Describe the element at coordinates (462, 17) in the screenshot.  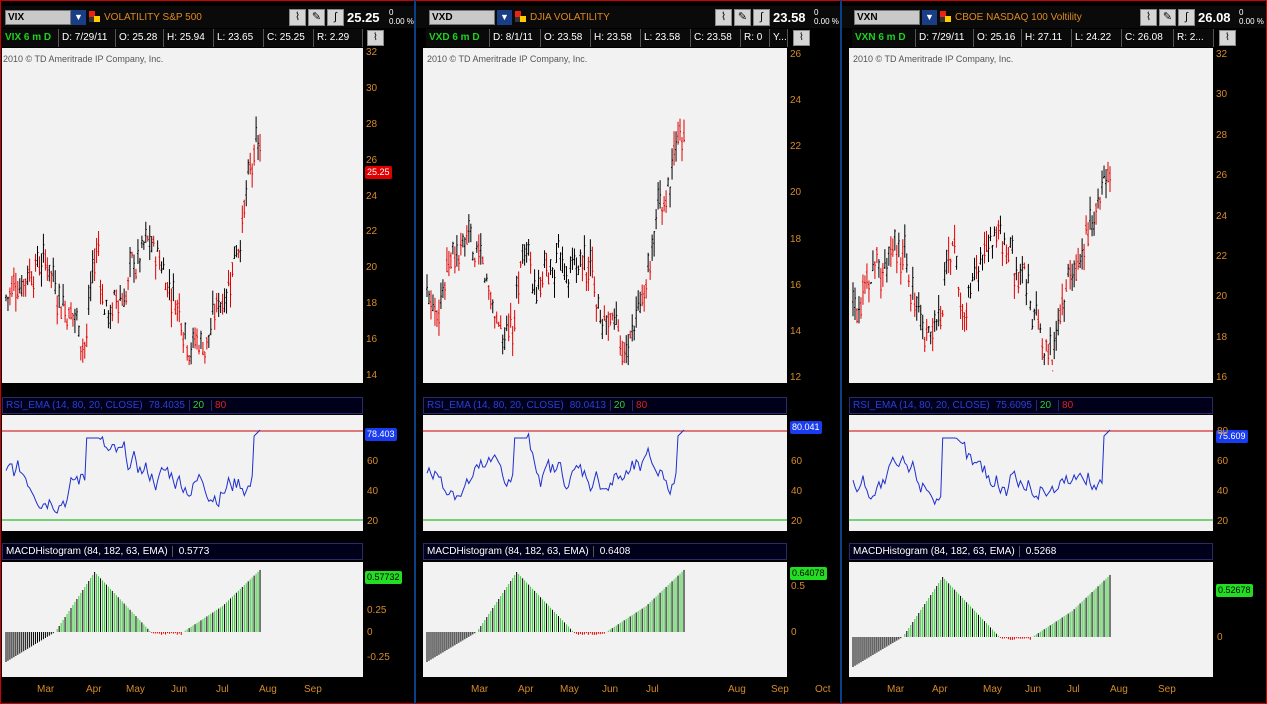
I see `symbol-field: VXD` at that location.